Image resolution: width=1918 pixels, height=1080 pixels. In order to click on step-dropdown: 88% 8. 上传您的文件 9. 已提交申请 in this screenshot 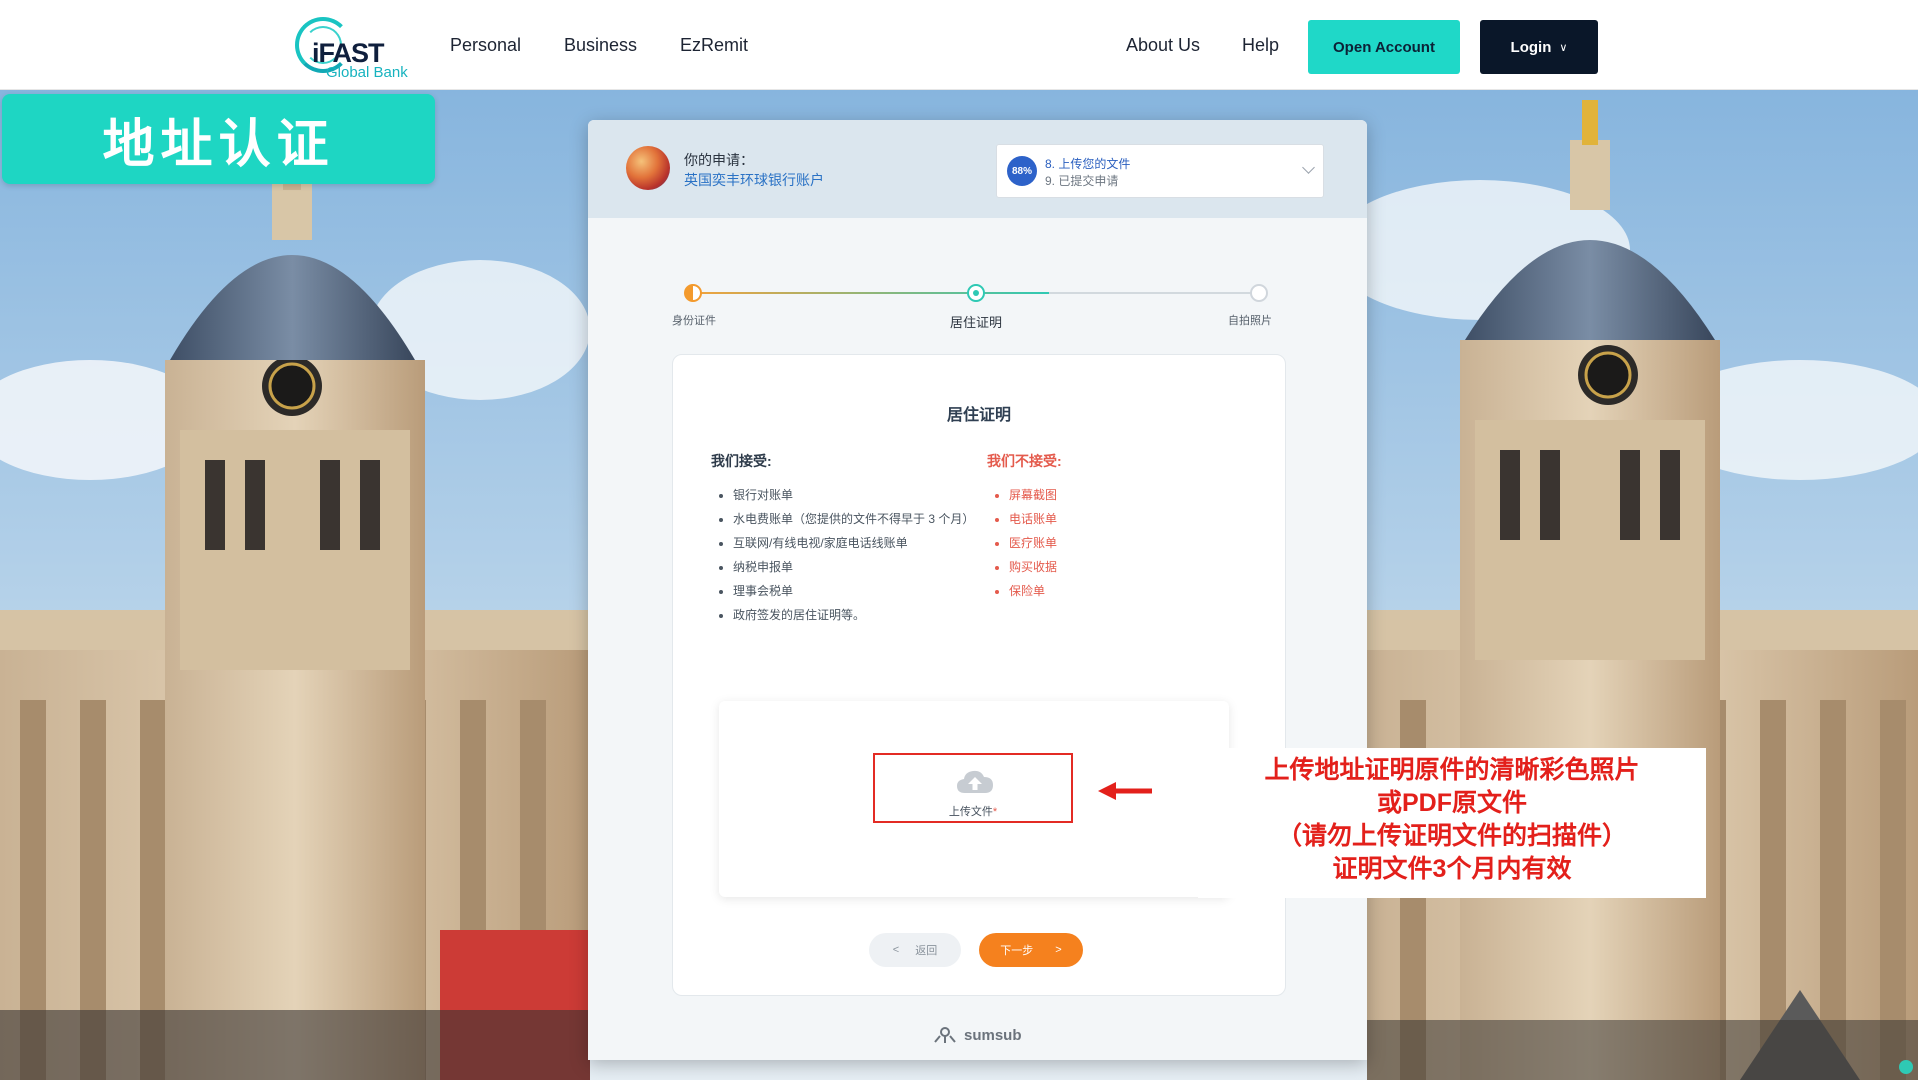, I will do `click(1160, 171)`.